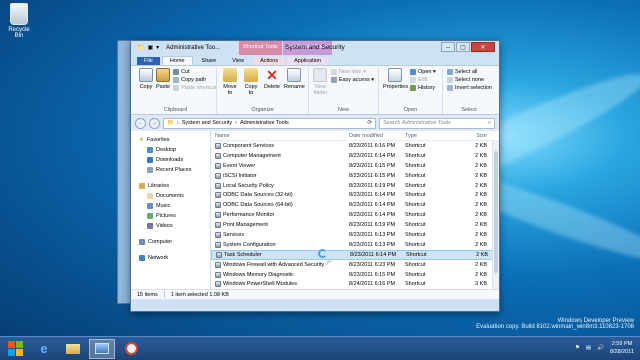 This screenshot has height=360, width=640. What do you see at coordinates (475, 136) in the screenshot?
I see `column-size: Size` at bounding box center [475, 136].